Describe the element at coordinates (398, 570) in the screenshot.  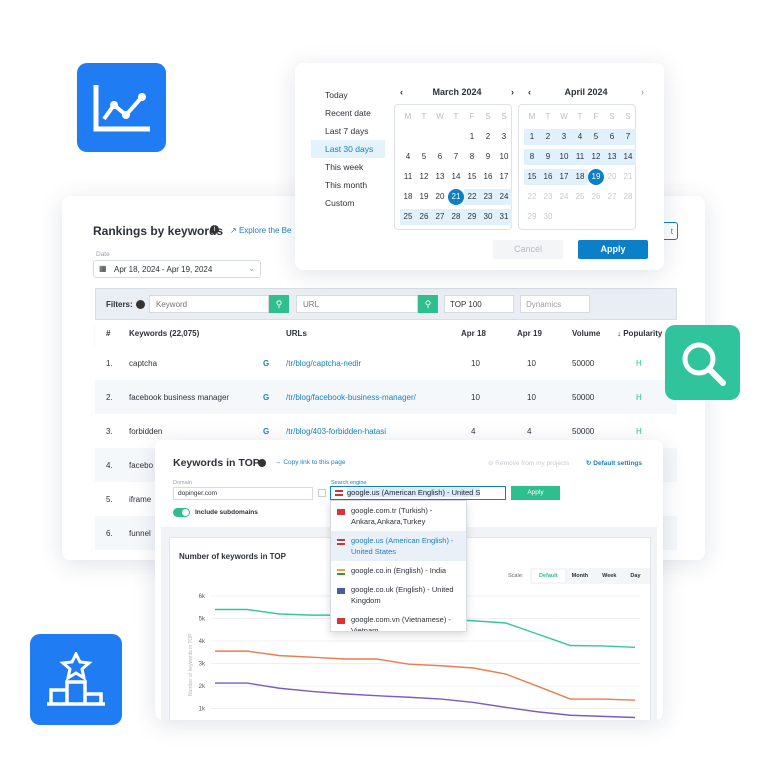
I see `engine-option: google.co.in (English) - India` at that location.